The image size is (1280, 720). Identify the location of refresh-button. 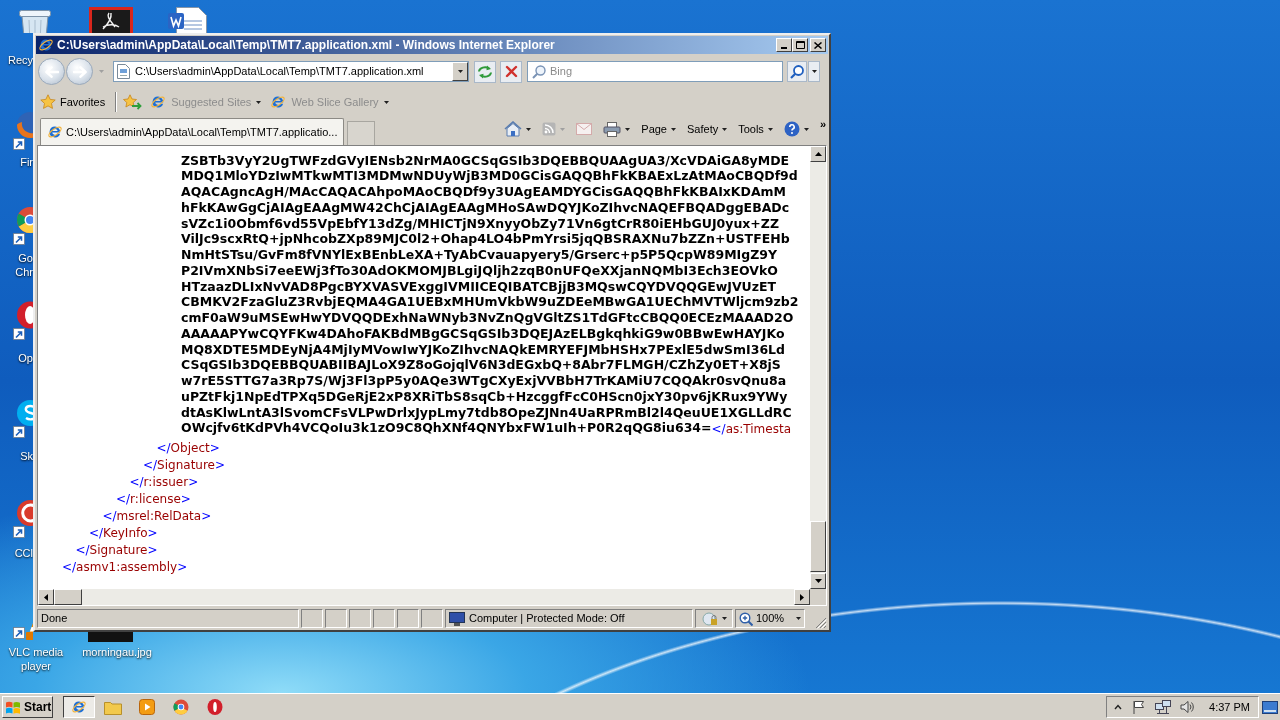
(485, 71).